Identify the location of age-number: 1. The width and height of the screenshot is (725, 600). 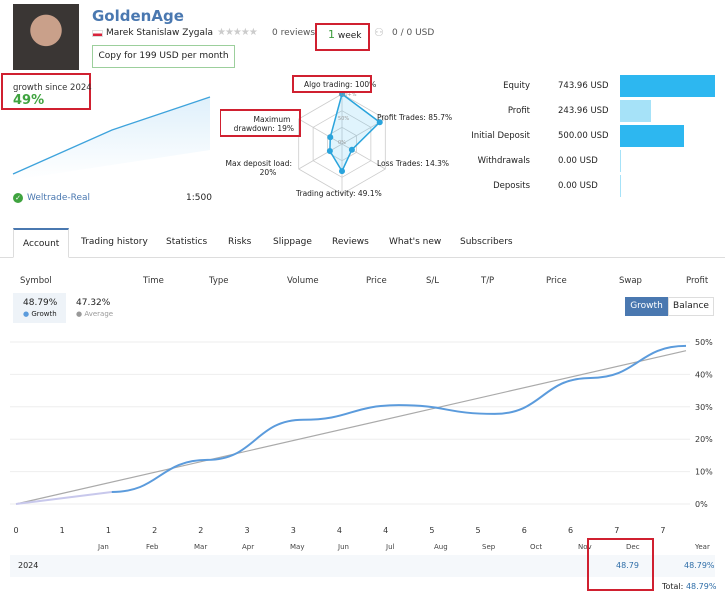
(331, 34).